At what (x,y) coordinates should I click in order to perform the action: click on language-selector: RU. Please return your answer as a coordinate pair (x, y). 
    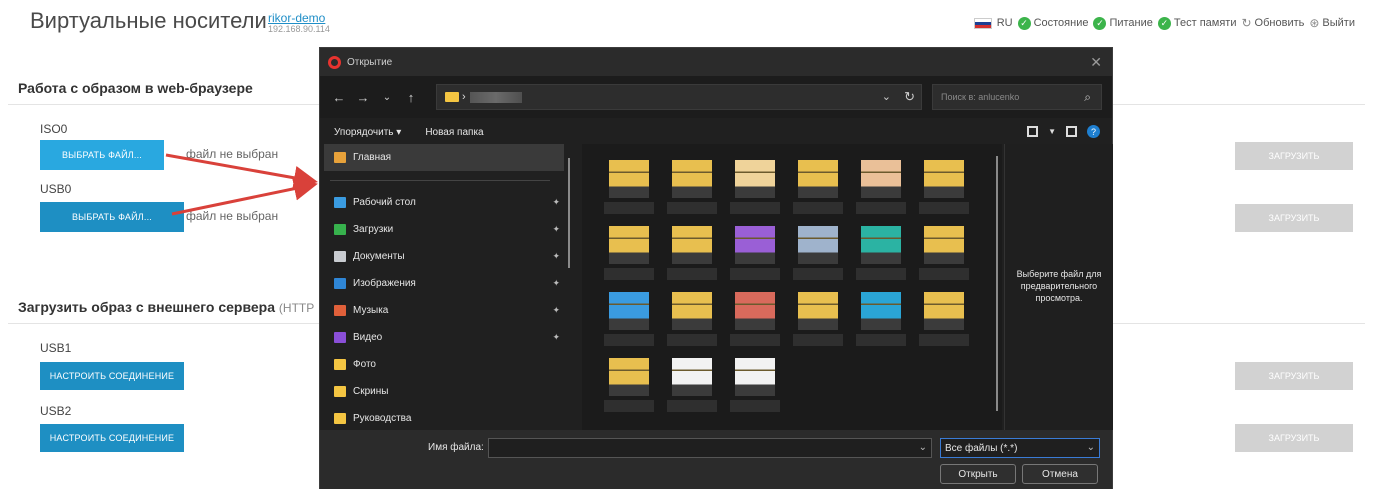
    Looking at the image, I should click on (1005, 23).